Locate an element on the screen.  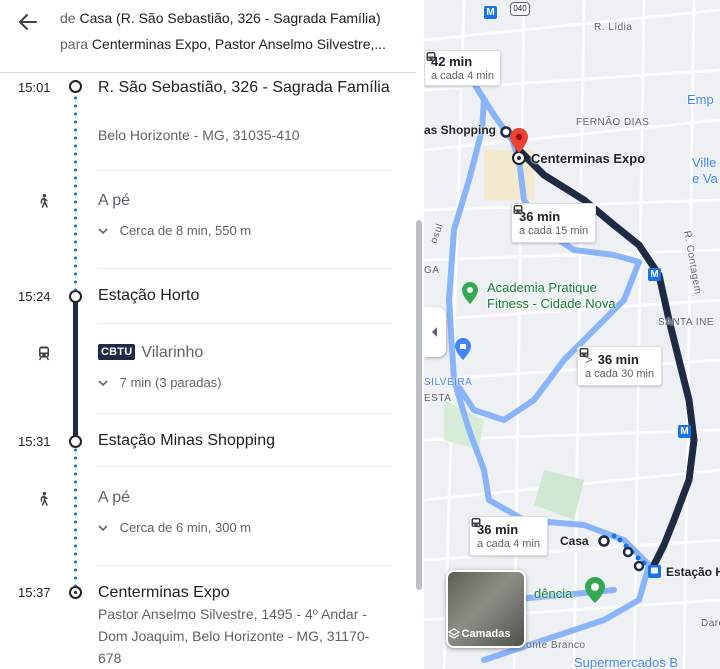
walk-details-toggle: Cerca de 8 min, 550 m is located at coordinates (174, 230).